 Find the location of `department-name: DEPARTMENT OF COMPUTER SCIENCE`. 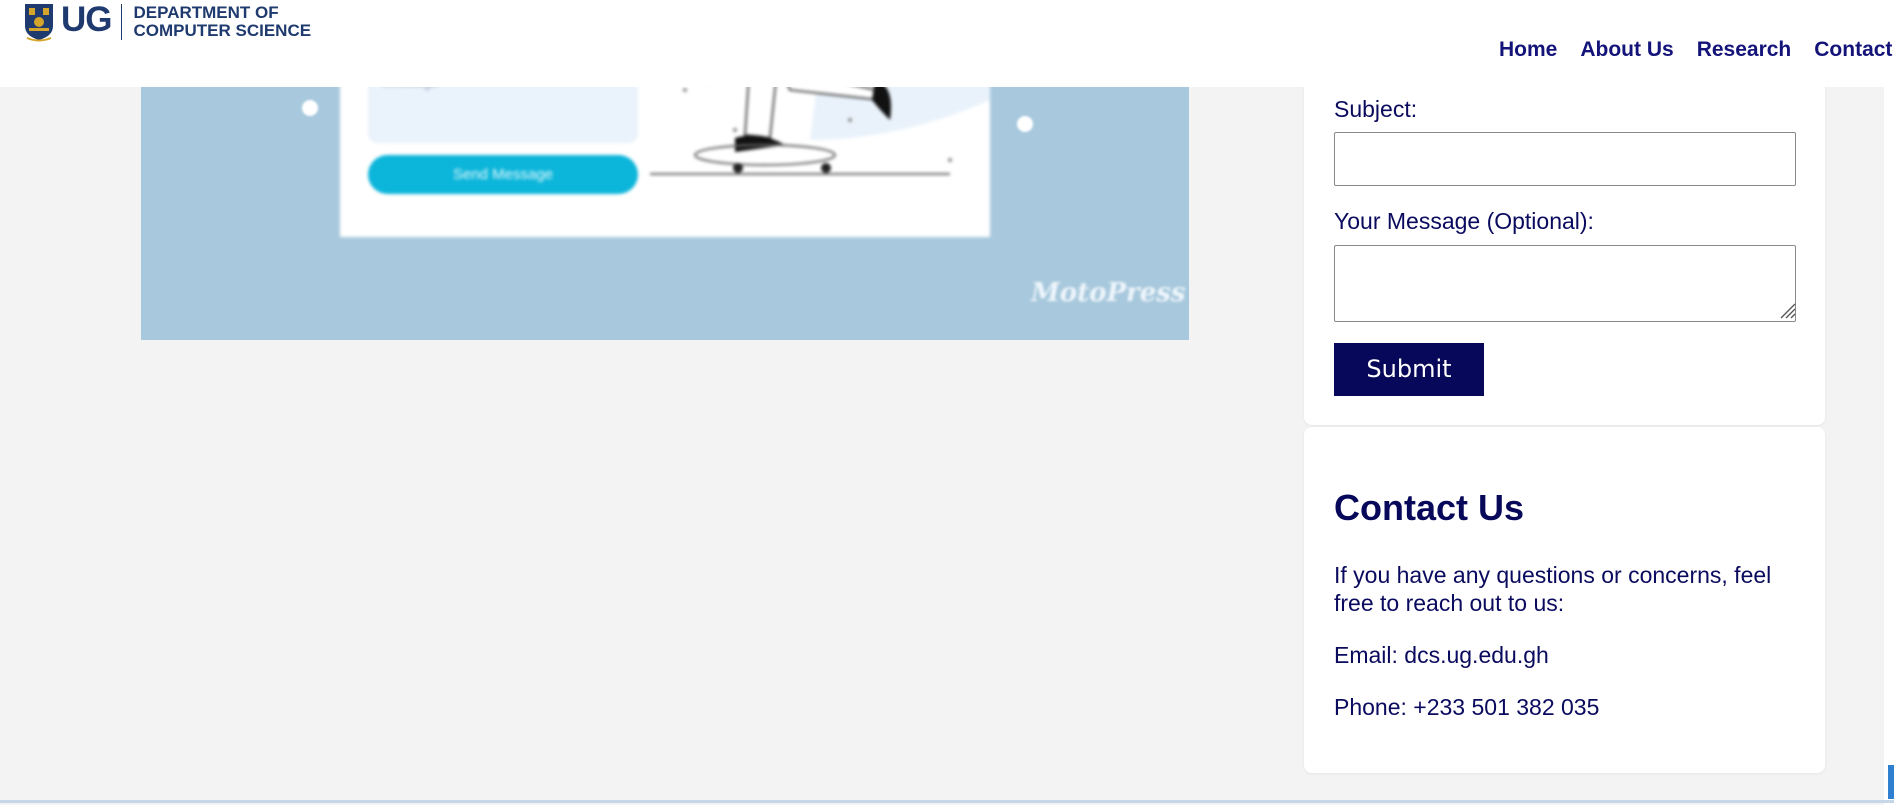

department-name: DEPARTMENT OF COMPUTER SCIENCE is located at coordinates (223, 22).